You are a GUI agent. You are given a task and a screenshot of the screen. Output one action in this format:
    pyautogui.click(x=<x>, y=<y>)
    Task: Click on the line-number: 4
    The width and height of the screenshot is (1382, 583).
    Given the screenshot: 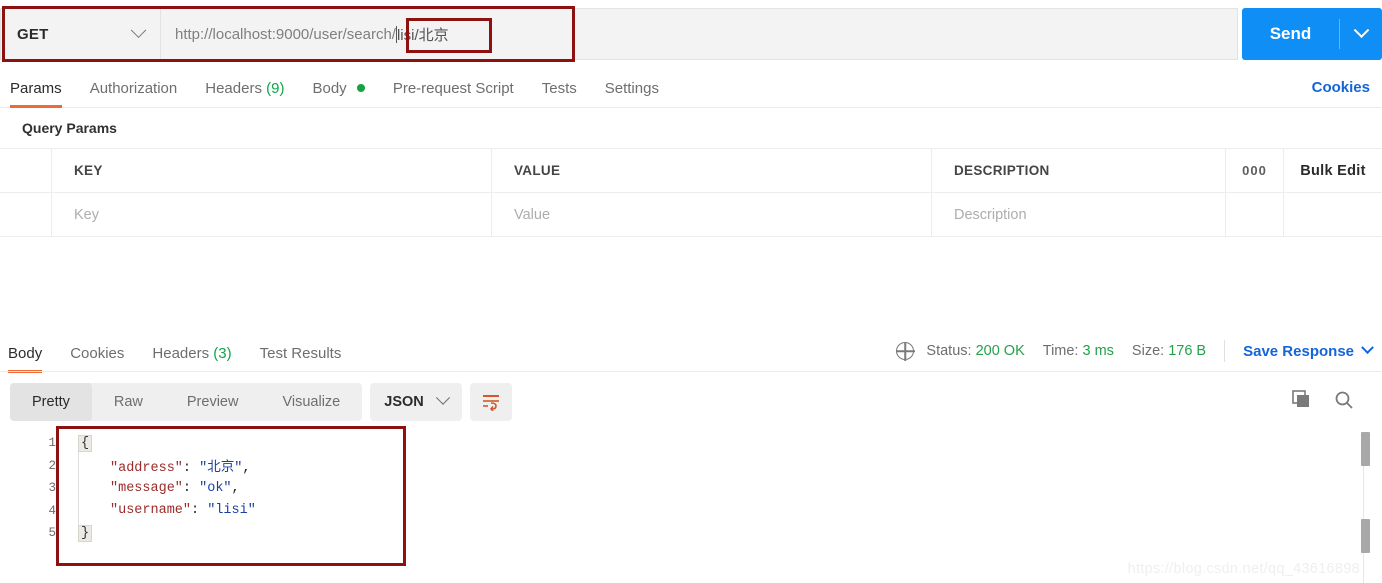 What is the action you would take?
    pyautogui.click(x=52, y=510)
    